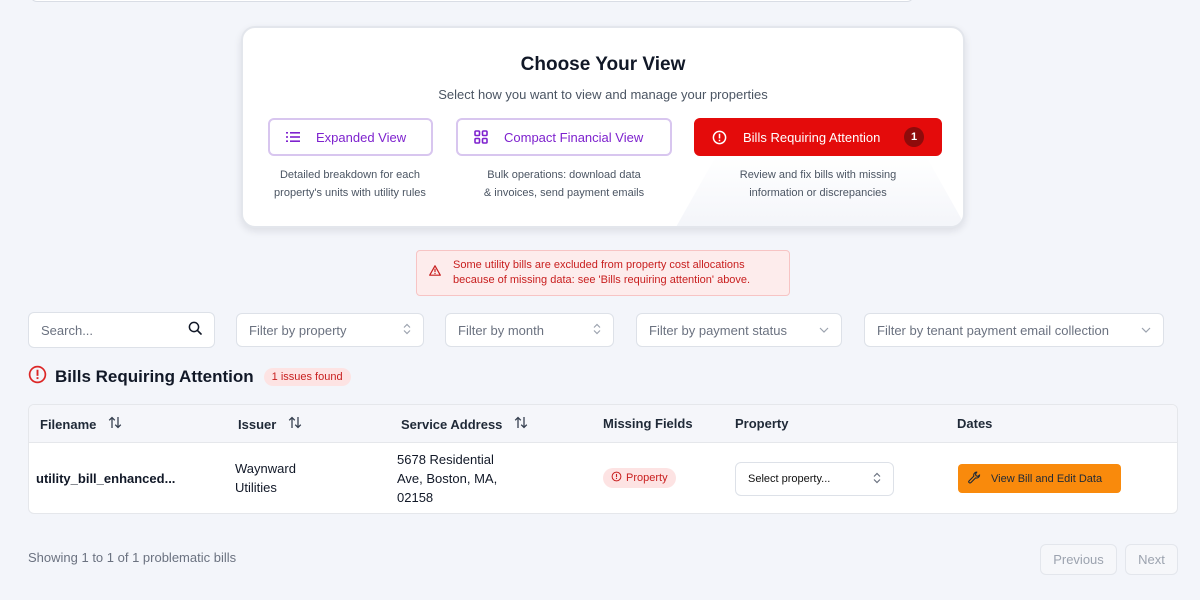  I want to click on list-icon, so click(293, 137).